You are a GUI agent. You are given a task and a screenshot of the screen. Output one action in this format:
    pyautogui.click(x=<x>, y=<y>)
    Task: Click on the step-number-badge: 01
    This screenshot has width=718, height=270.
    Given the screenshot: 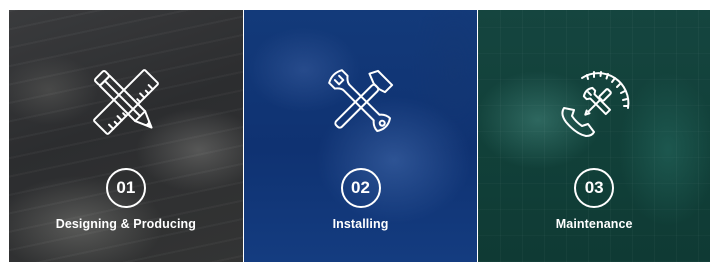 What is the action you would take?
    pyautogui.click(x=125, y=188)
    